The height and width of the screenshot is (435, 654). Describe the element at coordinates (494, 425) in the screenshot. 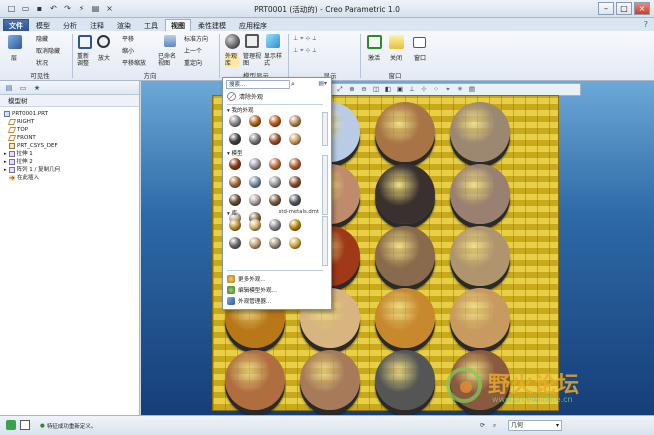

I see `find-icon: ⌕` at that location.